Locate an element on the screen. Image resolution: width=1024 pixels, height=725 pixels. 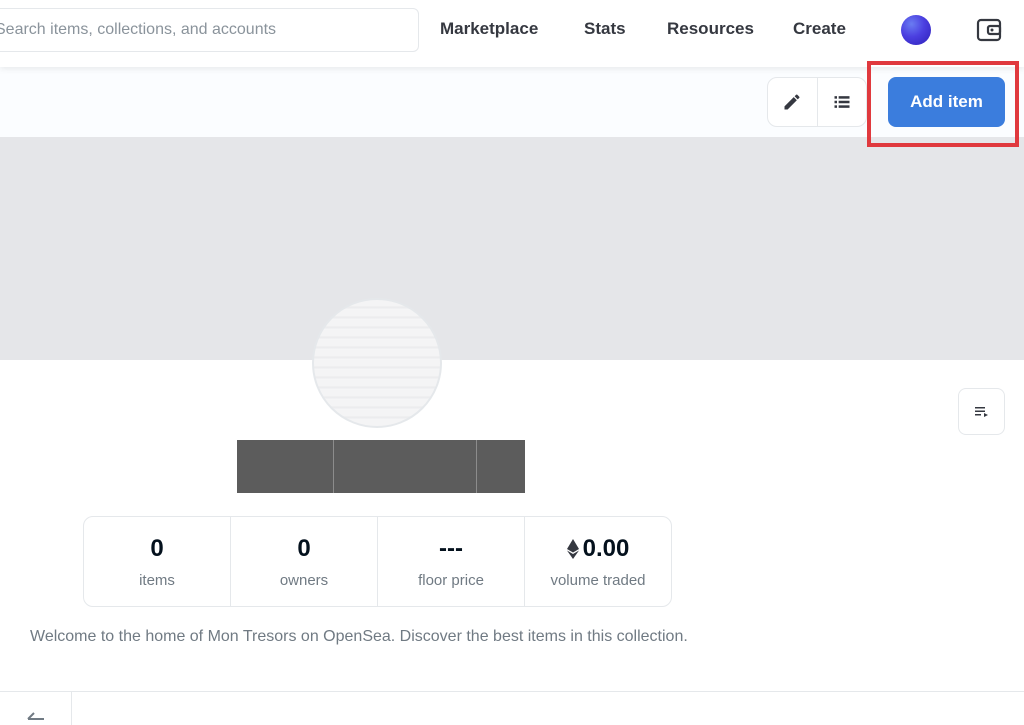
stat-floor-price: --- floor price is located at coordinates (450, 561).